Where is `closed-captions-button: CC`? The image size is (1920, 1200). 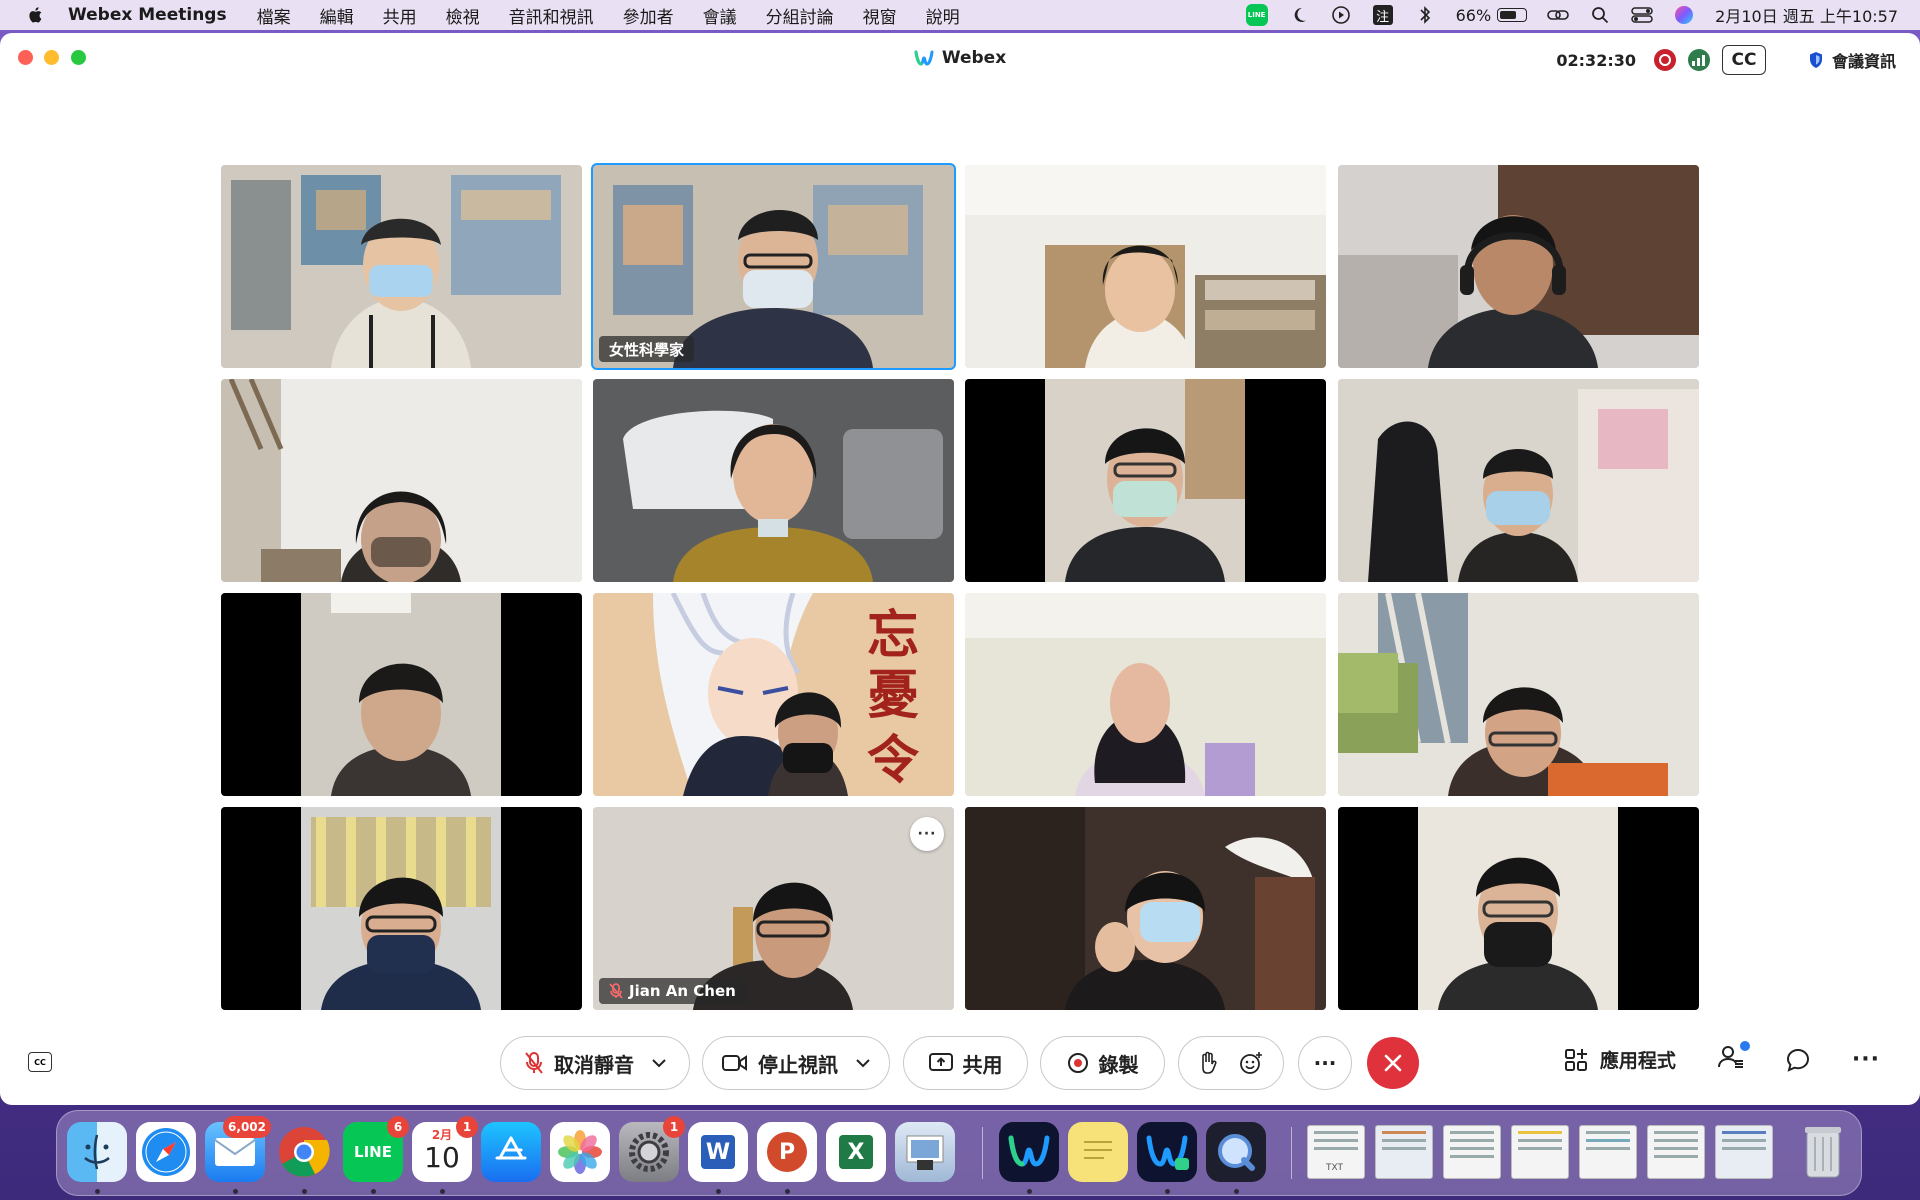
closed-captions-button: CC is located at coordinates (1743, 60).